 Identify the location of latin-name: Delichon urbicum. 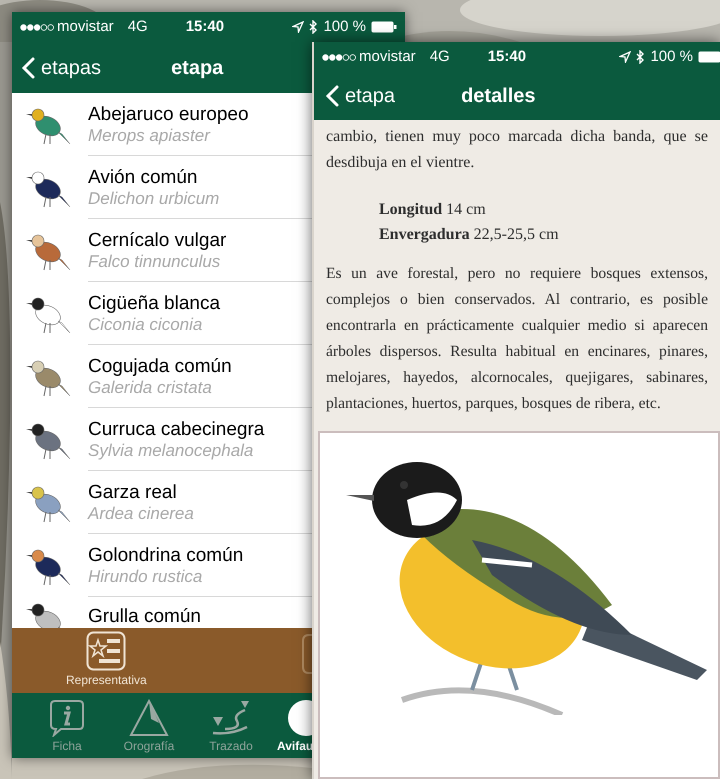
(154, 199).